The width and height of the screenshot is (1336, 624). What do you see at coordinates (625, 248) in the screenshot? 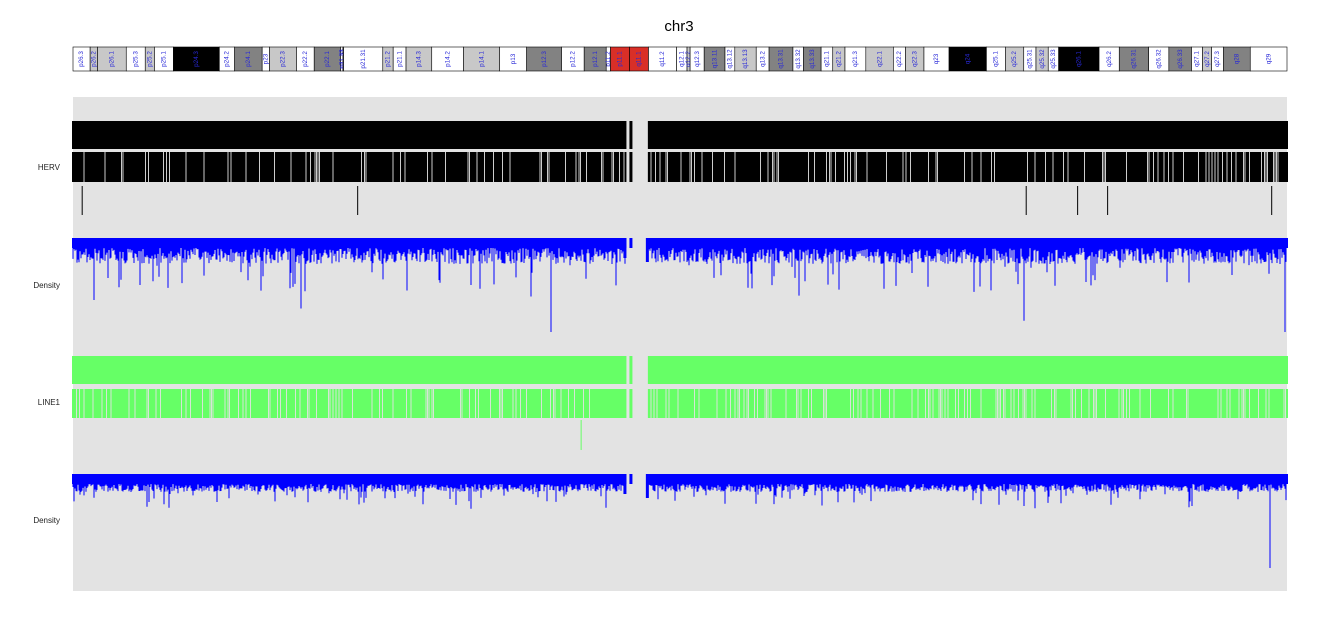
I see `herv-density-centro-stub-left` at bounding box center [625, 248].